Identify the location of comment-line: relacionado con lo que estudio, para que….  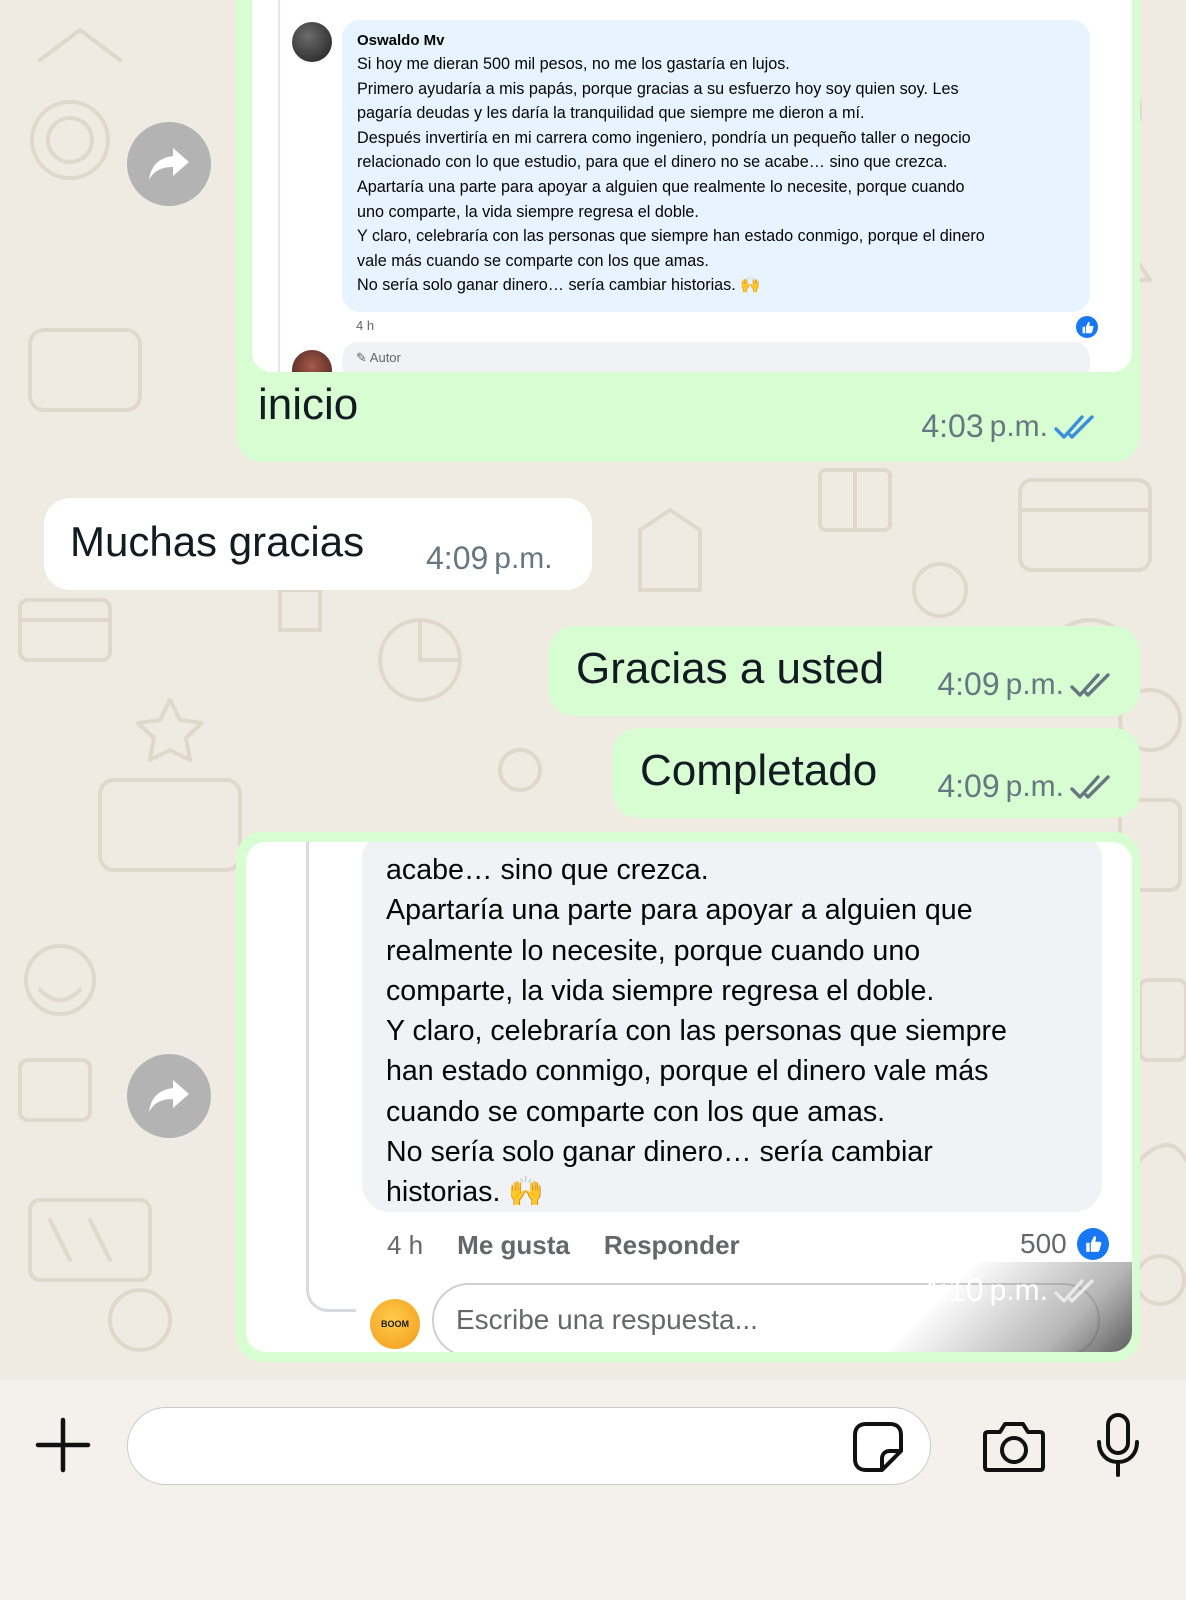
(652, 162).